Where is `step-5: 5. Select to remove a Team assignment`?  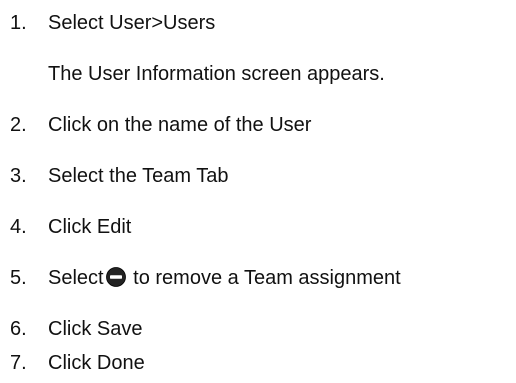
step-5: 5. Select to remove a Team assignment is located at coordinates (205, 278).